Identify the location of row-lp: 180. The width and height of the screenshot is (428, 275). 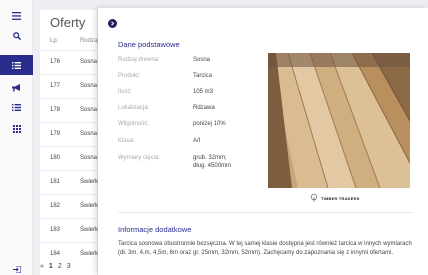
(55, 158).